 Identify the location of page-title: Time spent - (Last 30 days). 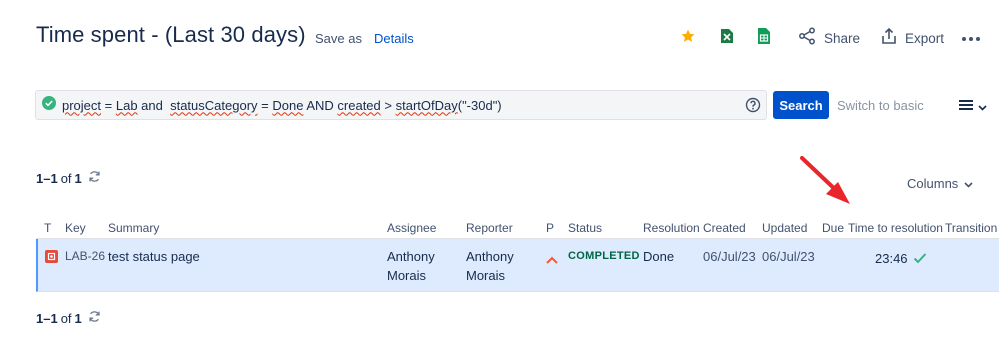
(171, 34).